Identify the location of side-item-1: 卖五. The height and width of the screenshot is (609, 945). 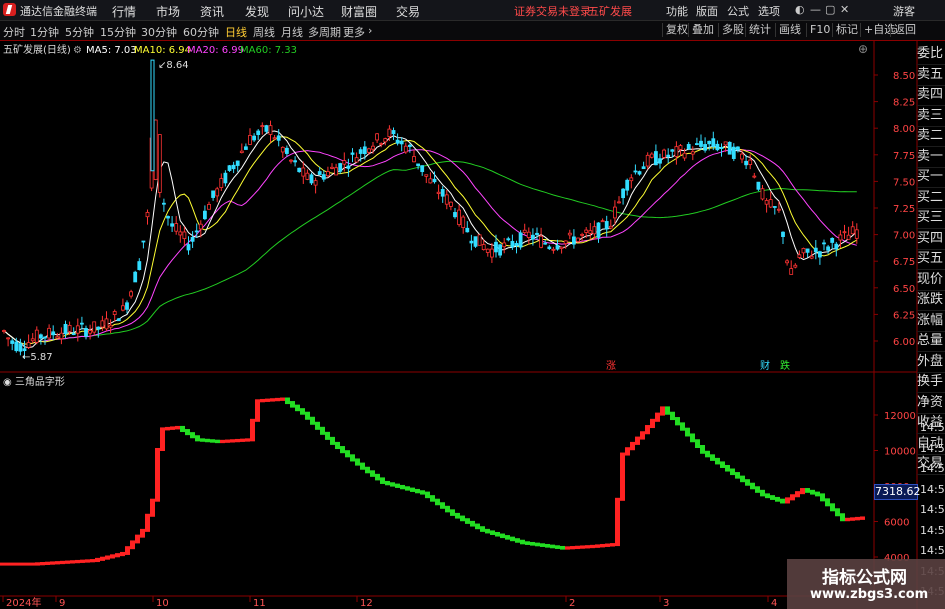
(931, 75).